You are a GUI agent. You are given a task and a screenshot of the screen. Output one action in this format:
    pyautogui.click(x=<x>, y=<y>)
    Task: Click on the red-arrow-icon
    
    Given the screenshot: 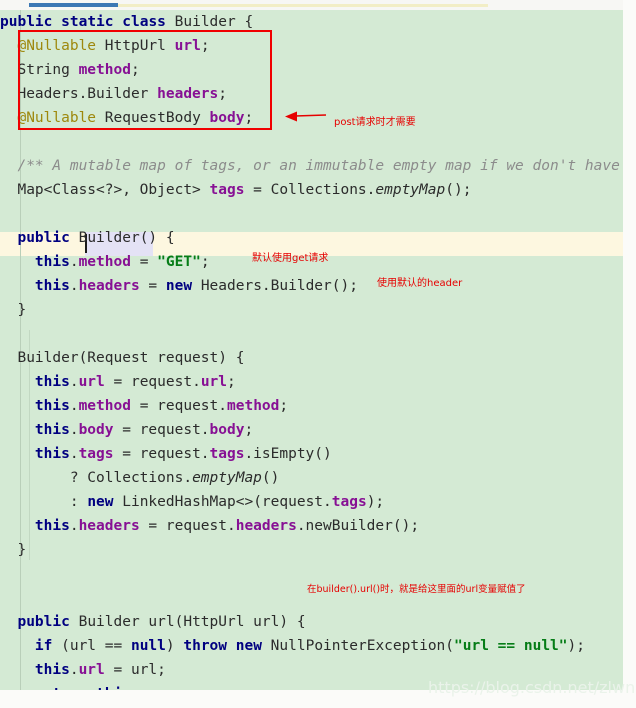 What is the action you would take?
    pyautogui.click(x=306, y=116)
    